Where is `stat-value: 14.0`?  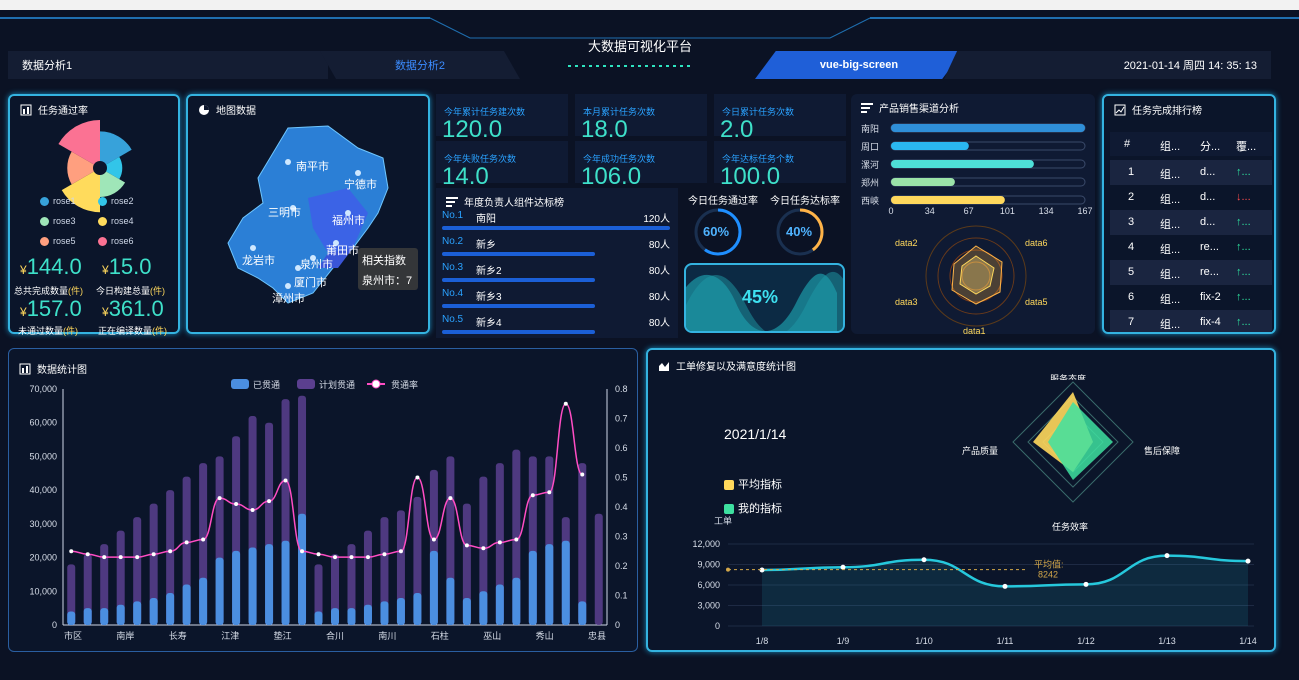 stat-value: 14.0 is located at coordinates (465, 176).